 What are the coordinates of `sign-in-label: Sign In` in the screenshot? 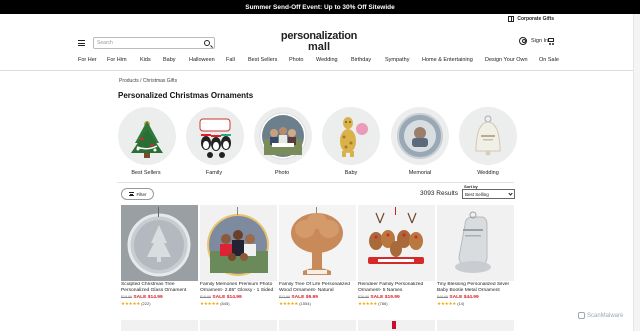 It's located at (540, 41).